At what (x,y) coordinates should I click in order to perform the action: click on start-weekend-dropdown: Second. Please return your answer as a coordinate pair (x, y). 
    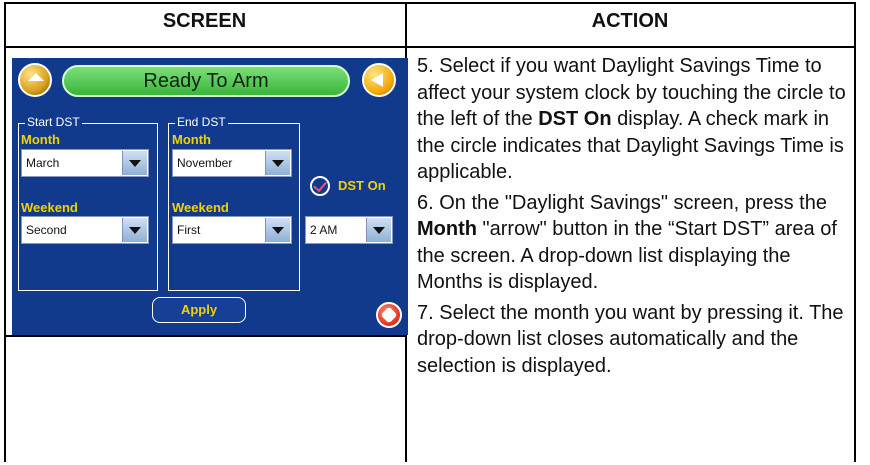
    Looking at the image, I should click on (85, 230).